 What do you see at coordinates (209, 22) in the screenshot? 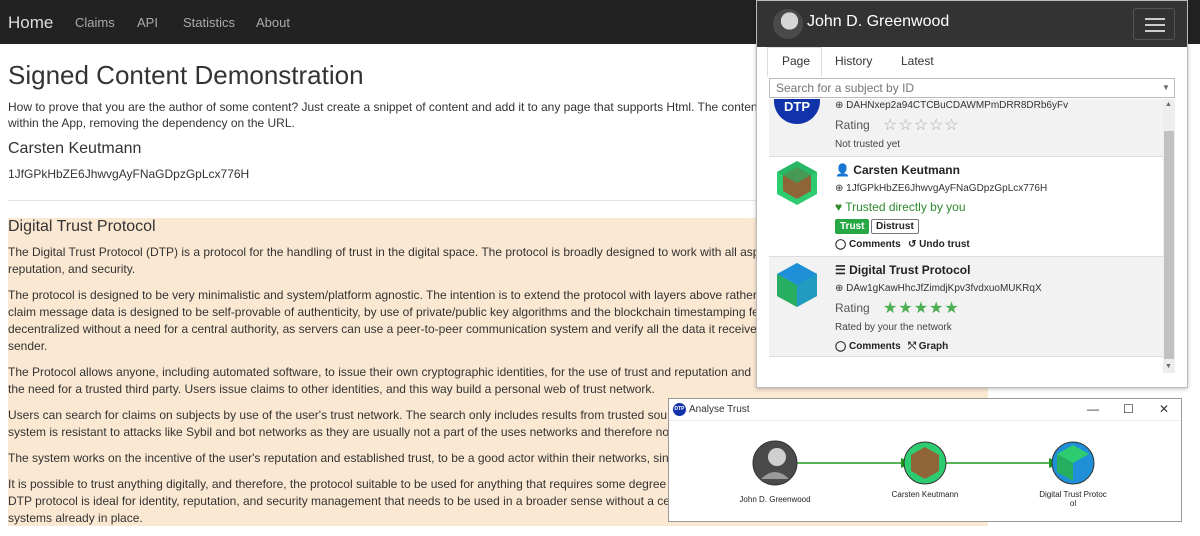
I see `nav-link-statistics: Statistics` at bounding box center [209, 22].